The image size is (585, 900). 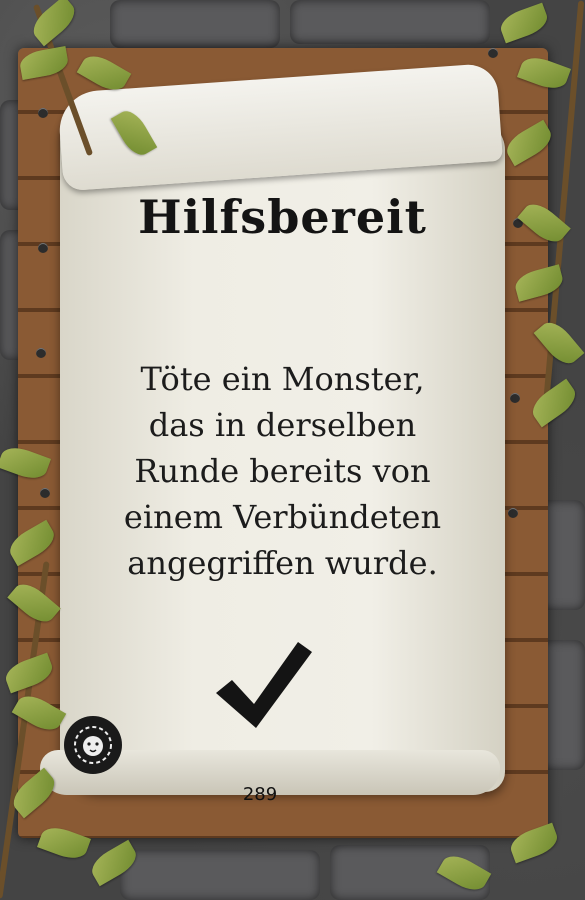 I want to click on lion-emblem-icon, so click(x=93, y=745).